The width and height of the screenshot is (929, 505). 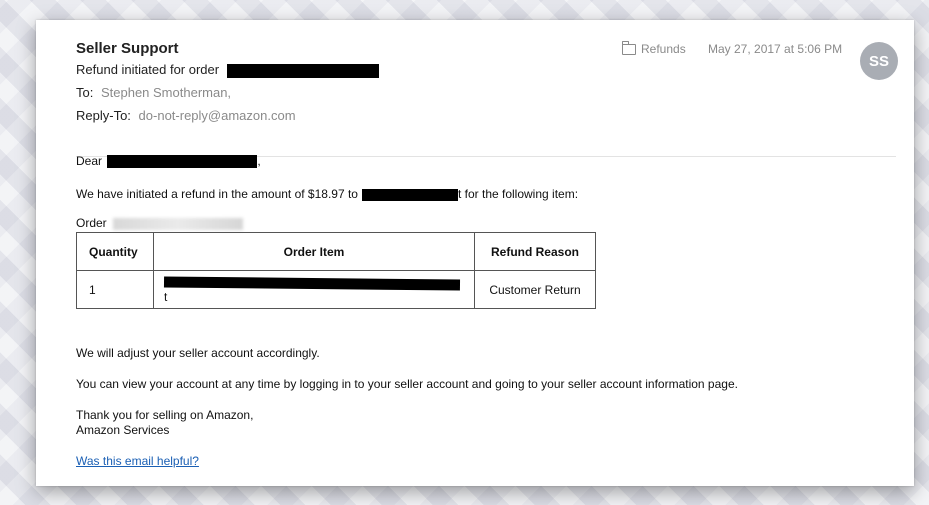 I want to click on reply-to-address: do-not-reply@amazon.com, so click(x=217, y=115).